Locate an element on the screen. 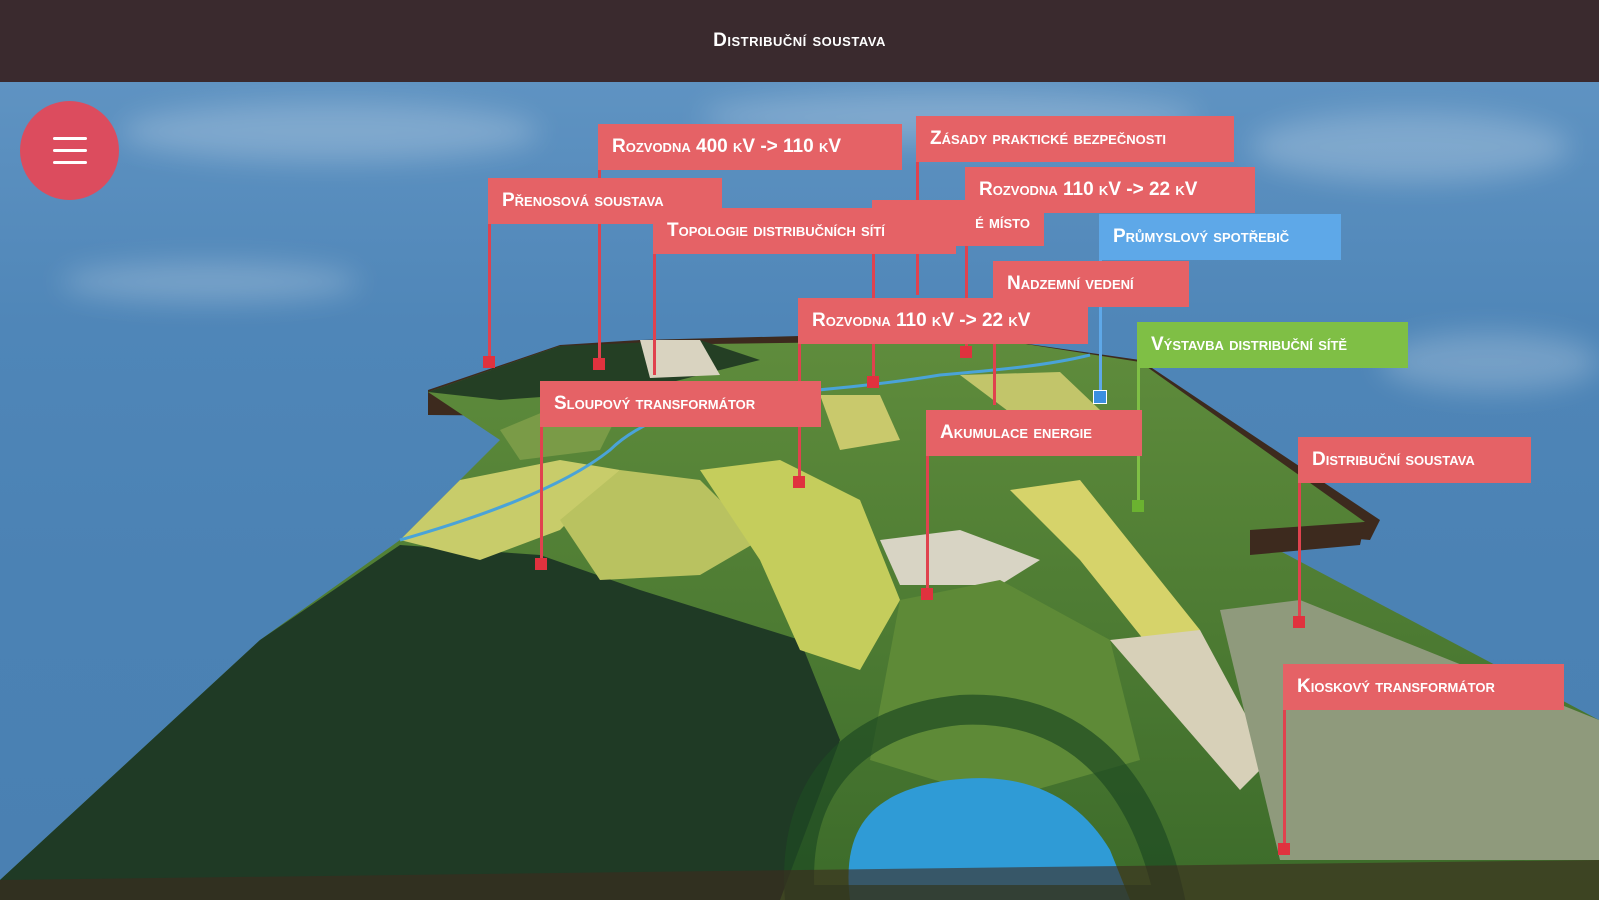 Image resolution: width=1599 pixels, height=900 pixels. page-title: Distribuční soustava is located at coordinates (799, 40).